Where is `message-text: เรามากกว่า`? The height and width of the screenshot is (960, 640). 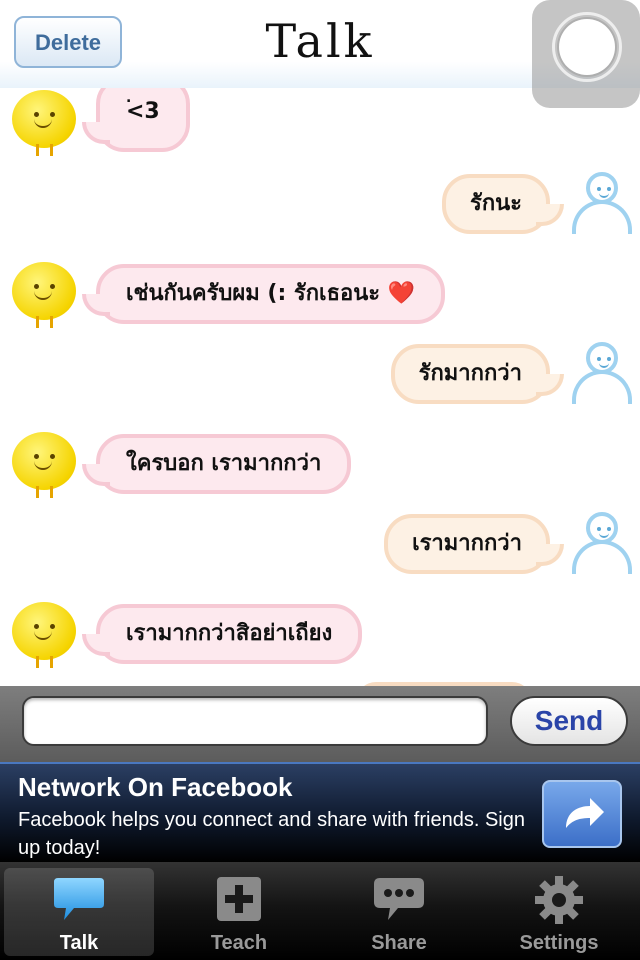
message-text: เรามากกว่า is located at coordinates (467, 543).